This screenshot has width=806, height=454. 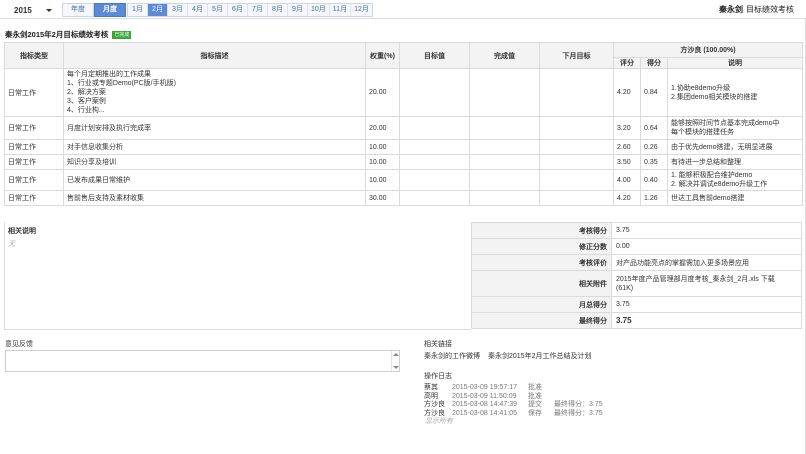 I want to click on row-note-line: 每个模块的搭建任务, so click(x=702, y=132).